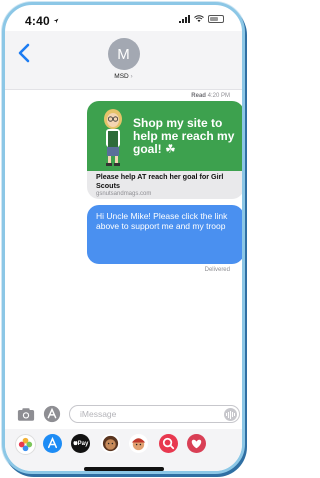 The image size is (320, 478). Describe the element at coordinates (210, 96) in the screenshot. I see `read-receipt: Read 4:20 PM` at that location.